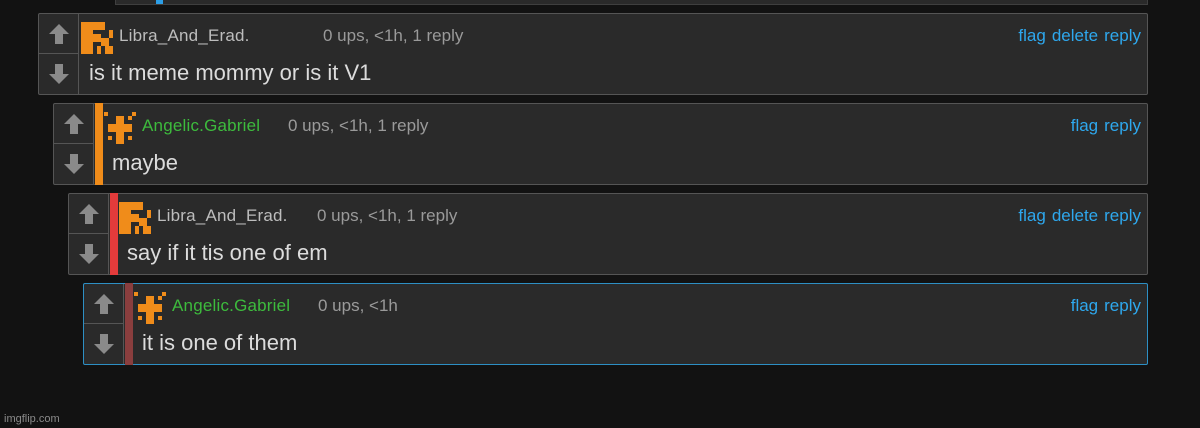  What do you see at coordinates (32, 419) in the screenshot?
I see `imgflip-watermark: imgflip.com` at bounding box center [32, 419].